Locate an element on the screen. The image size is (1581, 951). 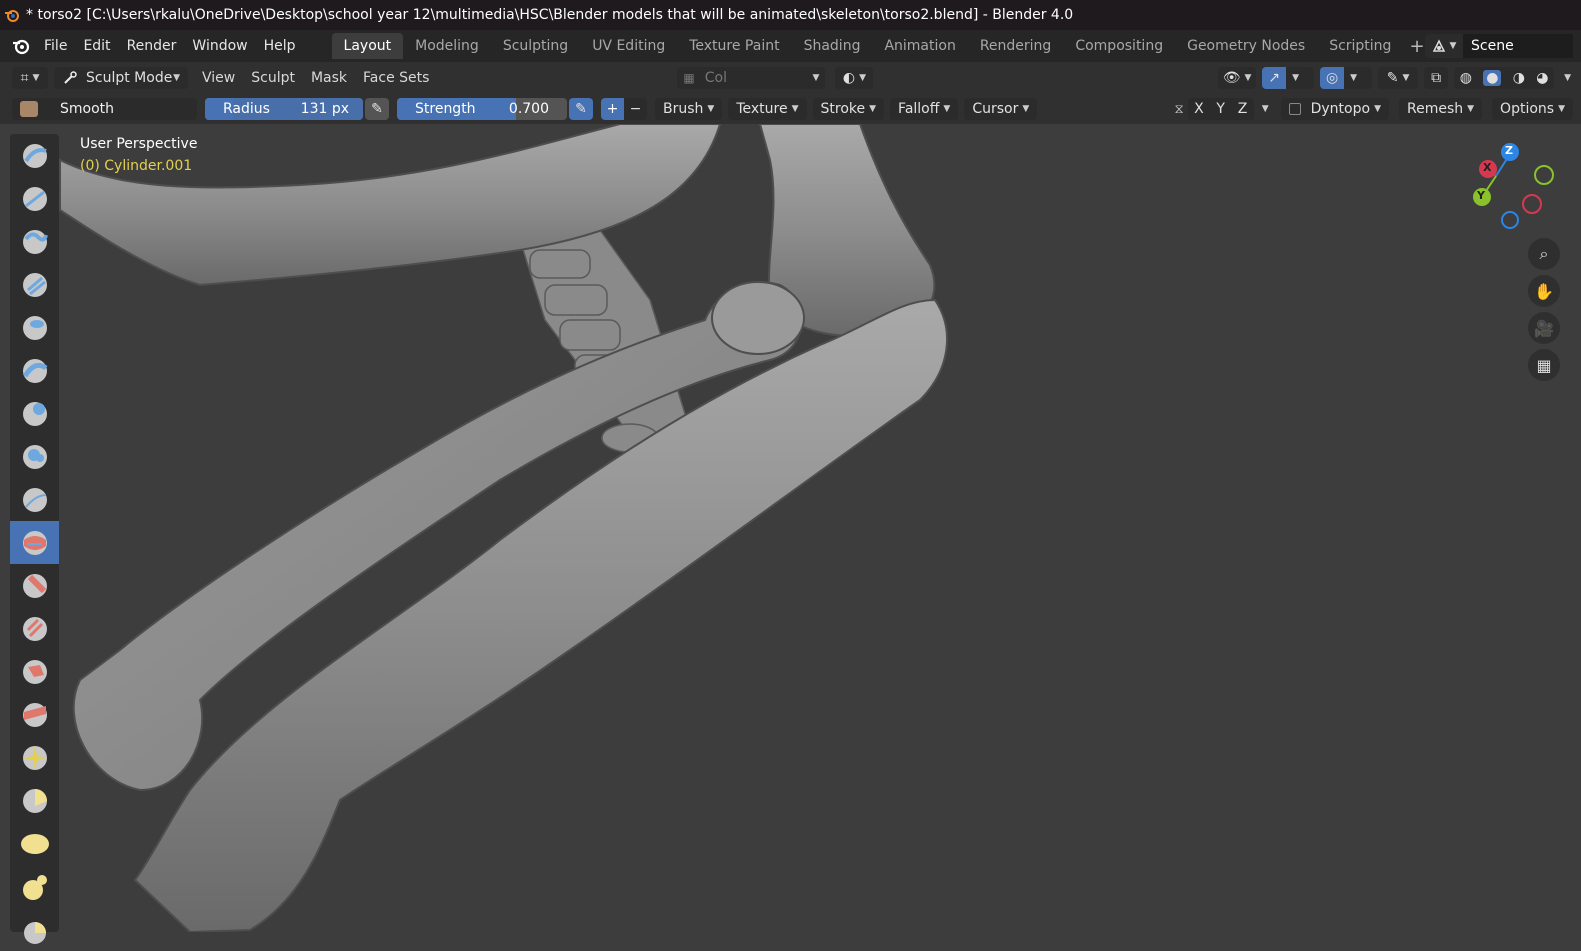
strength-pressure-toggle: ✎ is located at coordinates (581, 109).